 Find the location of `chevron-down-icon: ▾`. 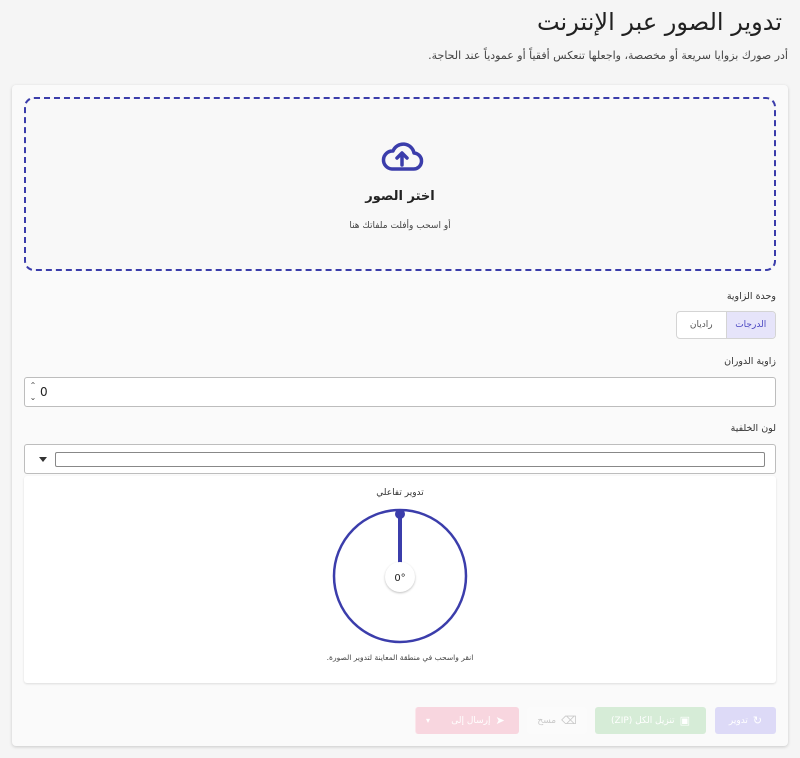

chevron-down-icon: ▾ is located at coordinates (428, 720).